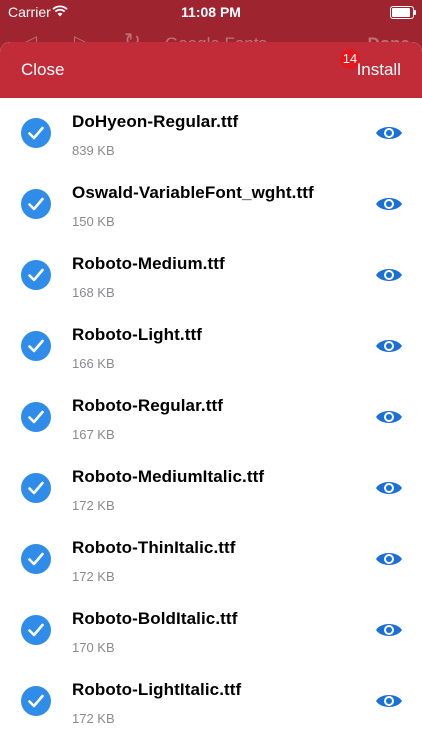  I want to click on file-size: 170 KB, so click(93, 647).